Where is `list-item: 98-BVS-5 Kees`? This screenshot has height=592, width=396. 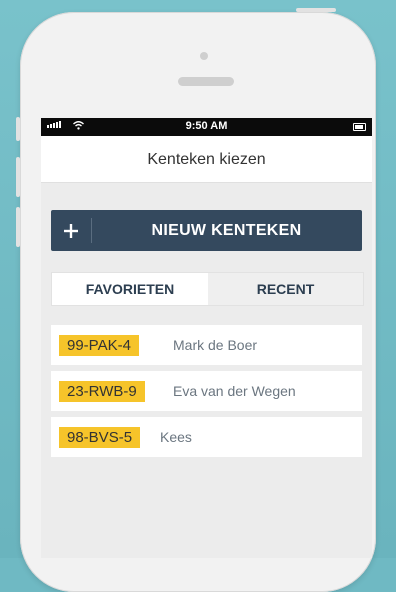 list-item: 98-BVS-5 Kees is located at coordinates (206, 437).